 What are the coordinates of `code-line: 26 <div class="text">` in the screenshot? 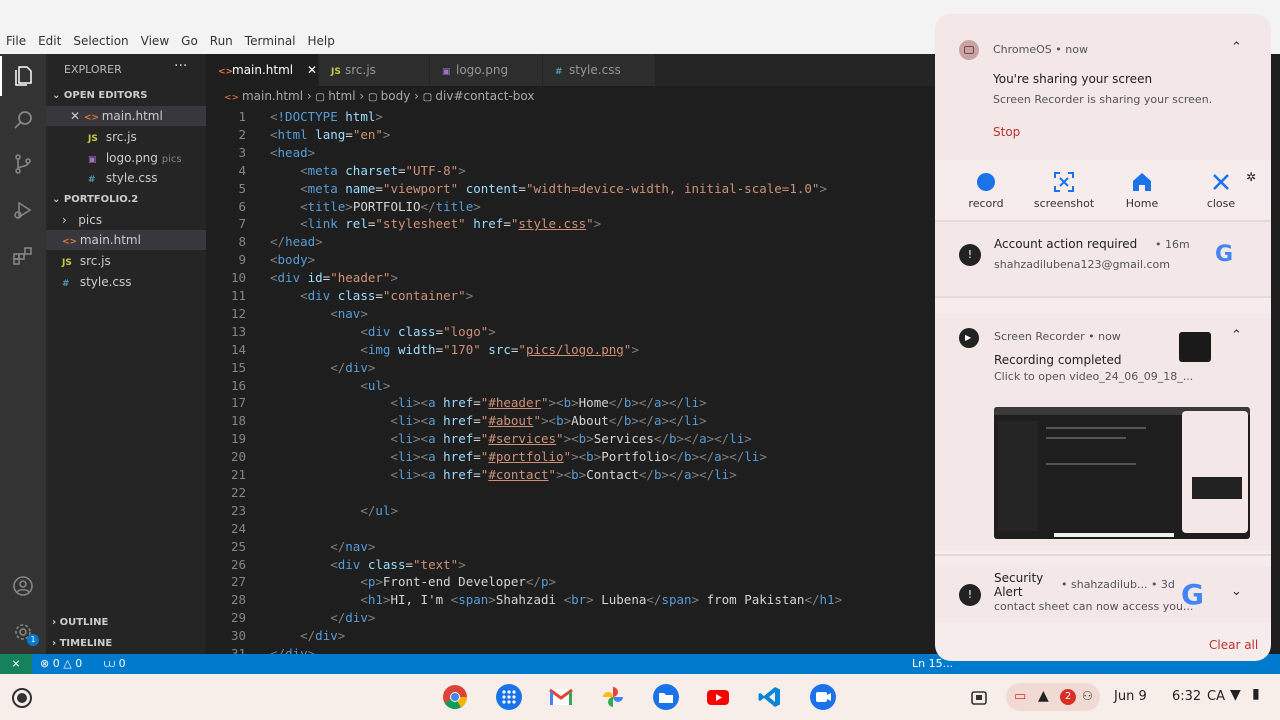 It's located at (336, 565).